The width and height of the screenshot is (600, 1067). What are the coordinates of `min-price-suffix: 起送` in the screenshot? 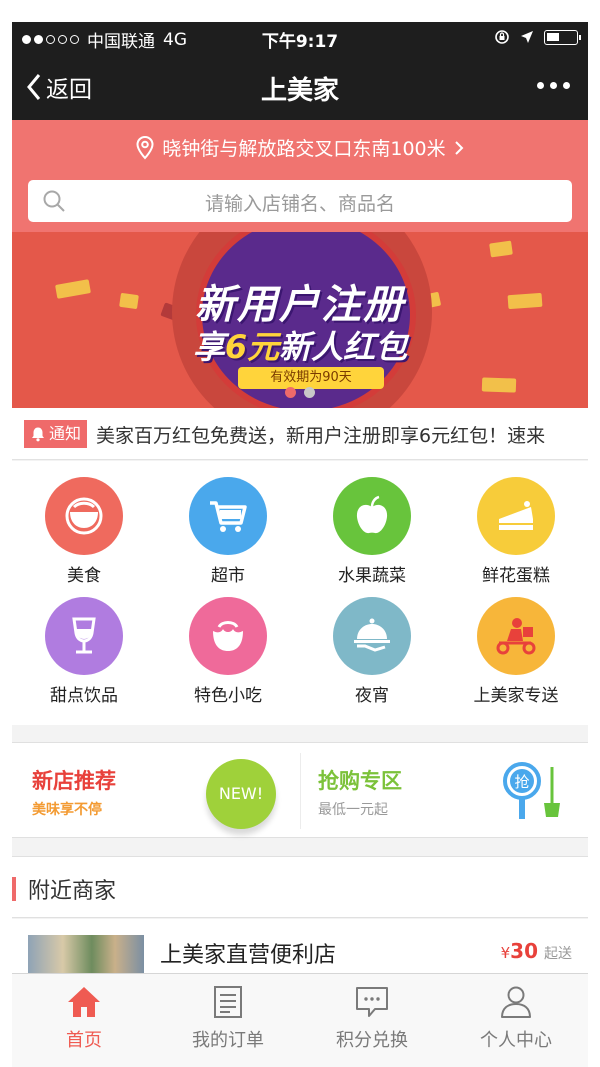 It's located at (558, 954).